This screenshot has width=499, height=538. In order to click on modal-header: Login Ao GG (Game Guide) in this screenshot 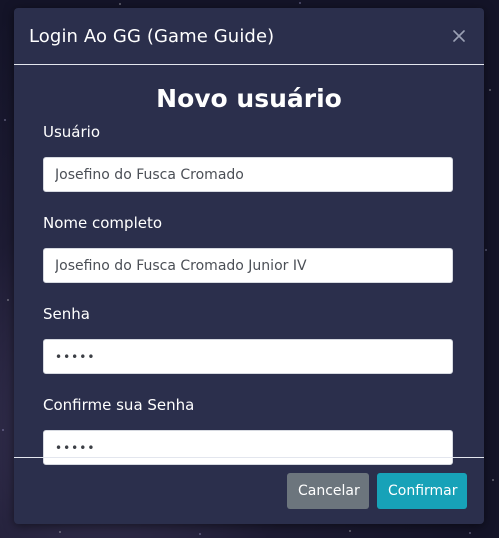, I will do `click(249, 36)`.